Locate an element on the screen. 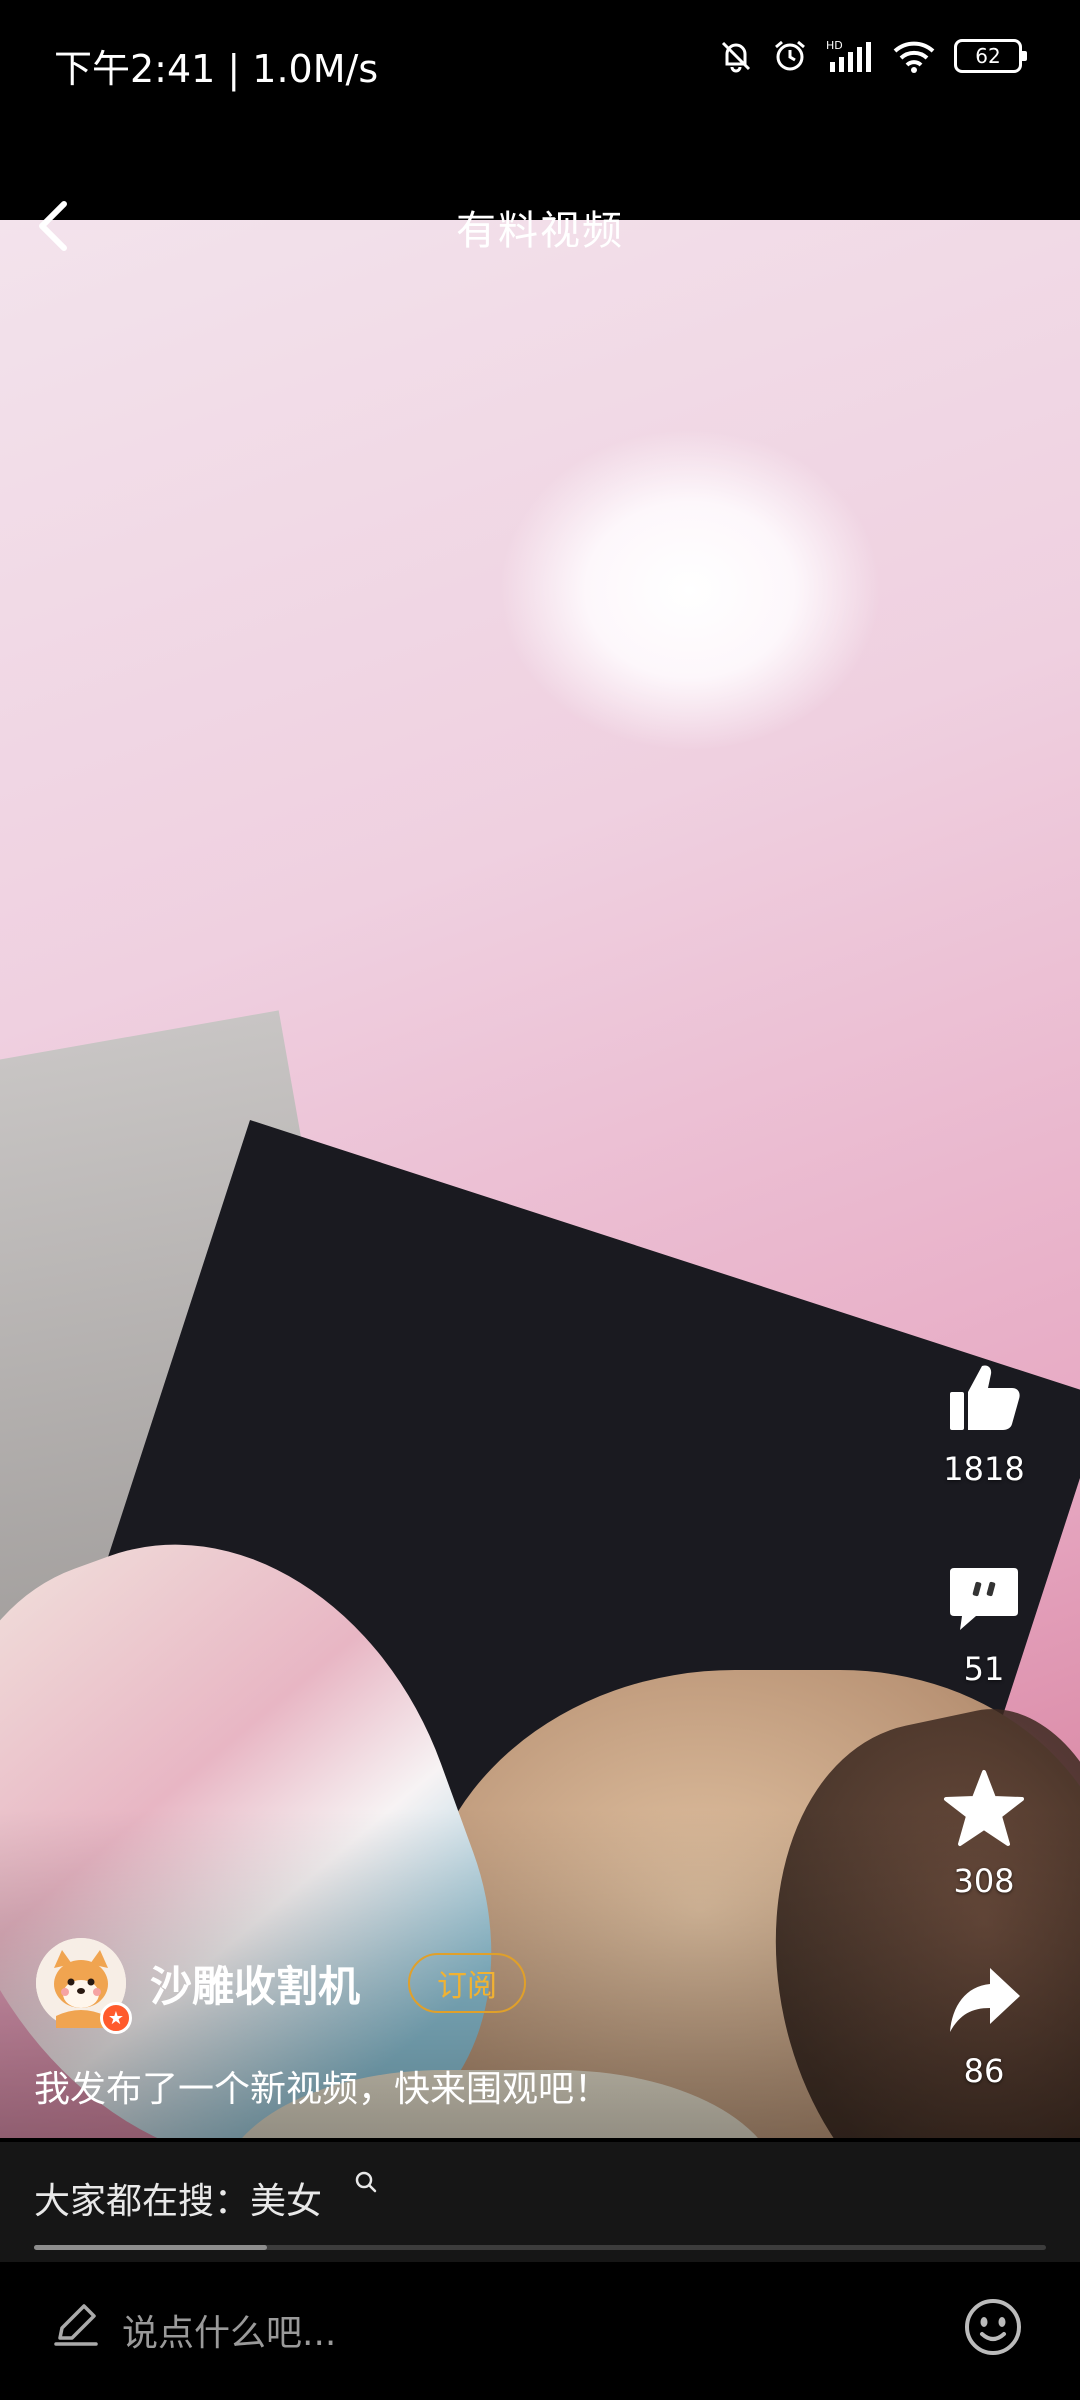 This screenshot has width=1080, height=2400. alarm-icon is located at coordinates (790, 55).